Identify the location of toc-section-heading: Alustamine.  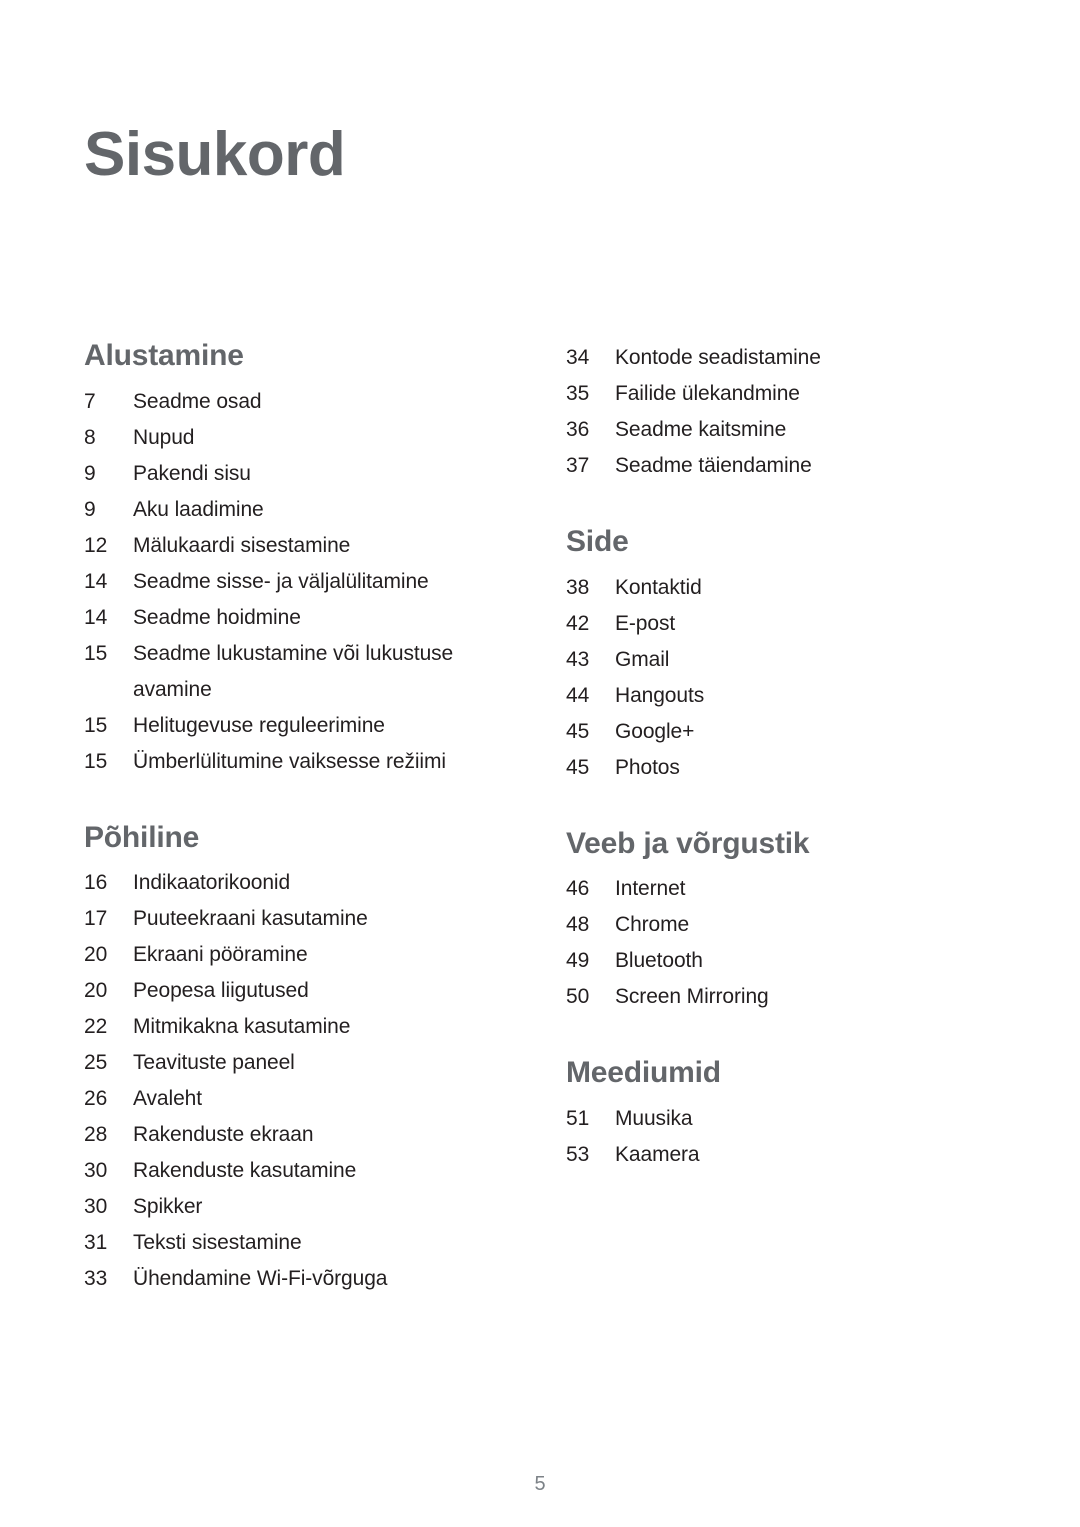
(164, 355).